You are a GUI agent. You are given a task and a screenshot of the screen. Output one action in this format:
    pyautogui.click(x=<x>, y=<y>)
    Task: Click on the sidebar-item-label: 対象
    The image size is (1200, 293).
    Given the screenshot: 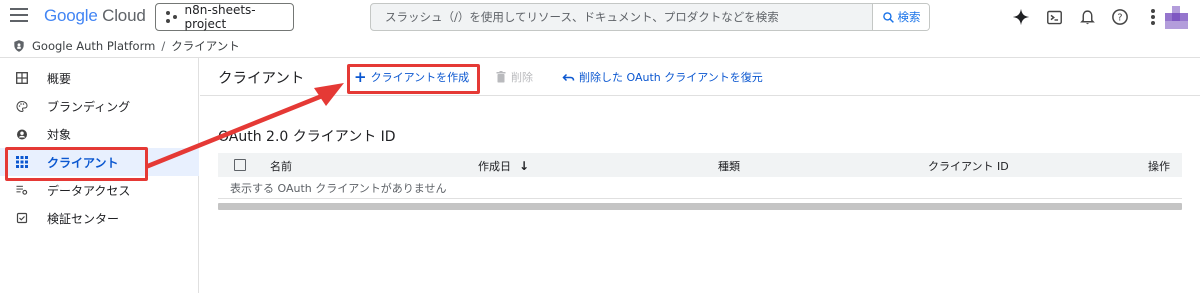 What is the action you would take?
    pyautogui.click(x=59, y=134)
    